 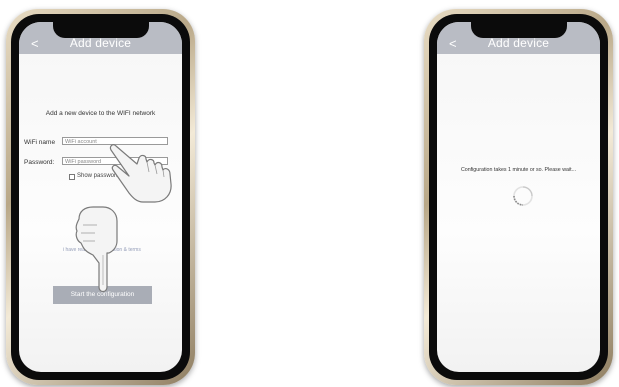 I want to click on wifi-name-label: WiFi name, so click(x=40, y=142).